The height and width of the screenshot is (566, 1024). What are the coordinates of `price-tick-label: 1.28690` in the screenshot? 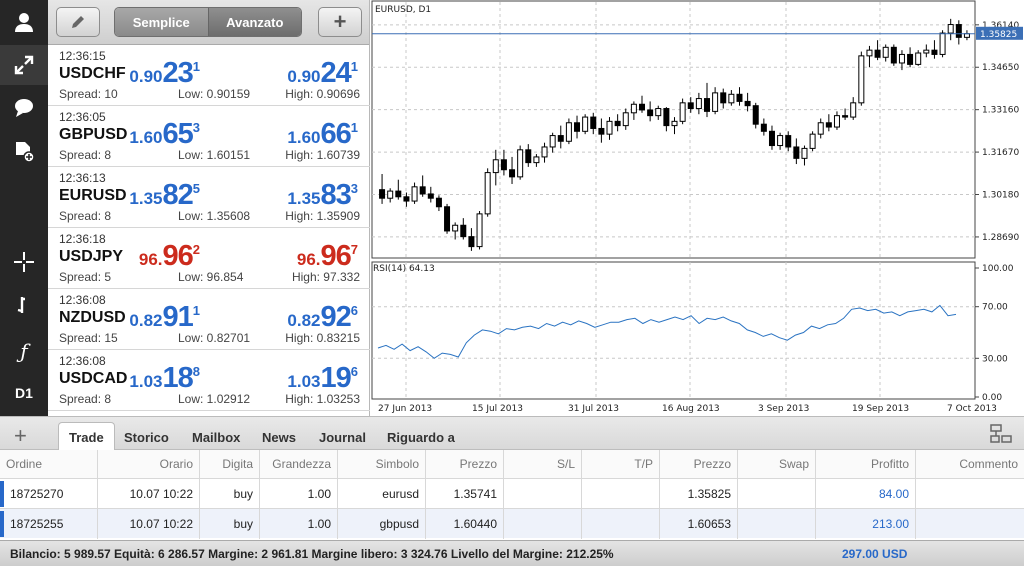 It's located at (1000, 238).